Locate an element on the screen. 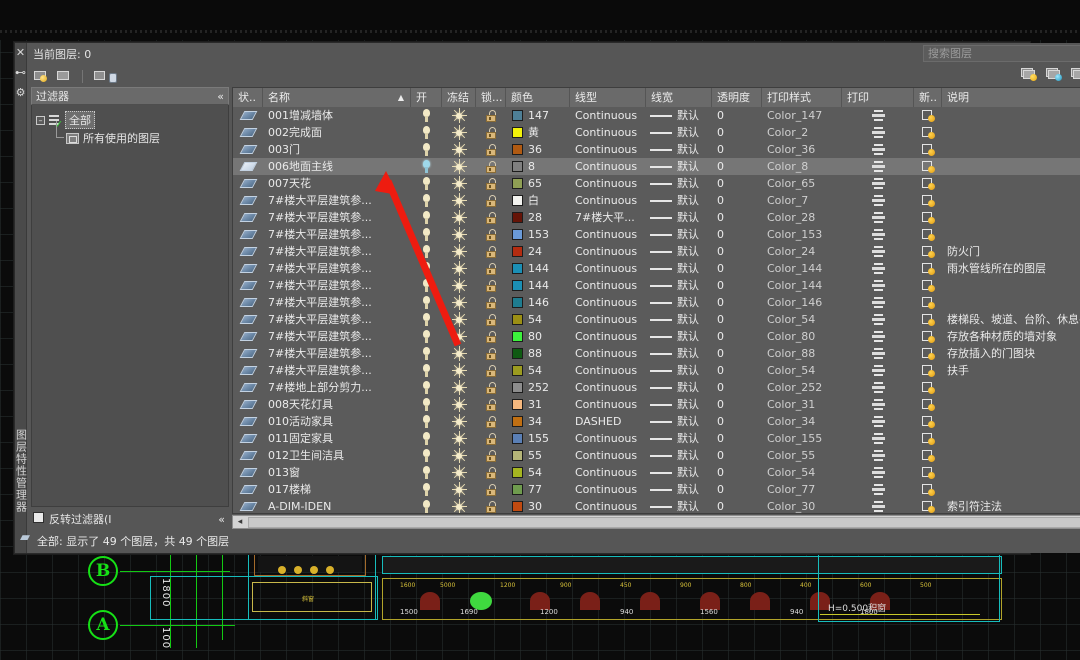  layer-name-cell: 008天花灯具 is located at coordinates (337, 404).